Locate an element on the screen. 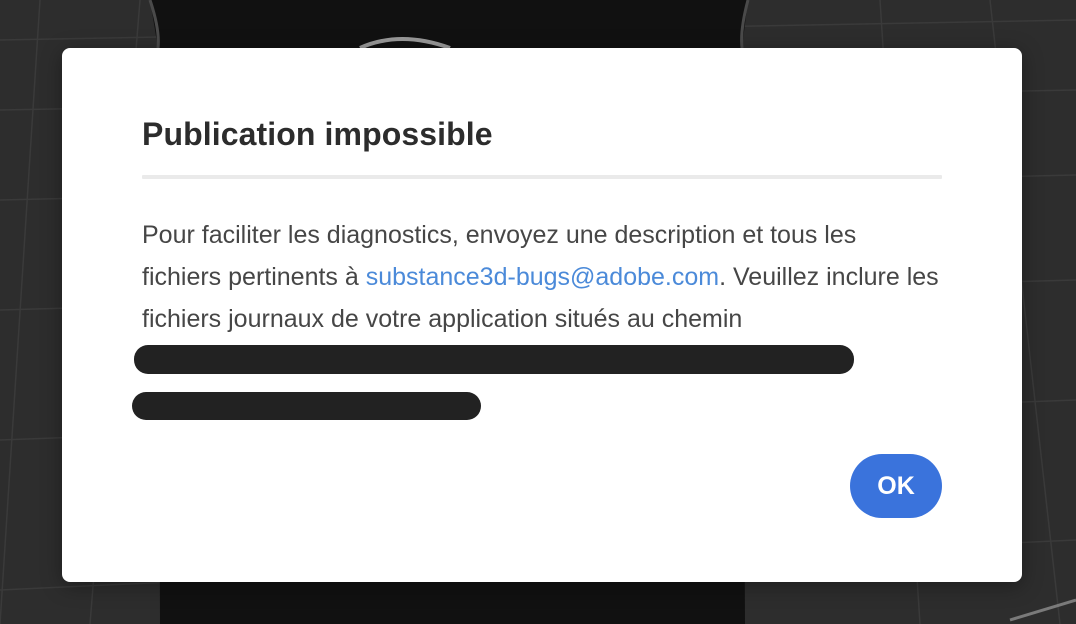  support-email-link: substance3d-bugs@adobe.com is located at coordinates (542, 277).